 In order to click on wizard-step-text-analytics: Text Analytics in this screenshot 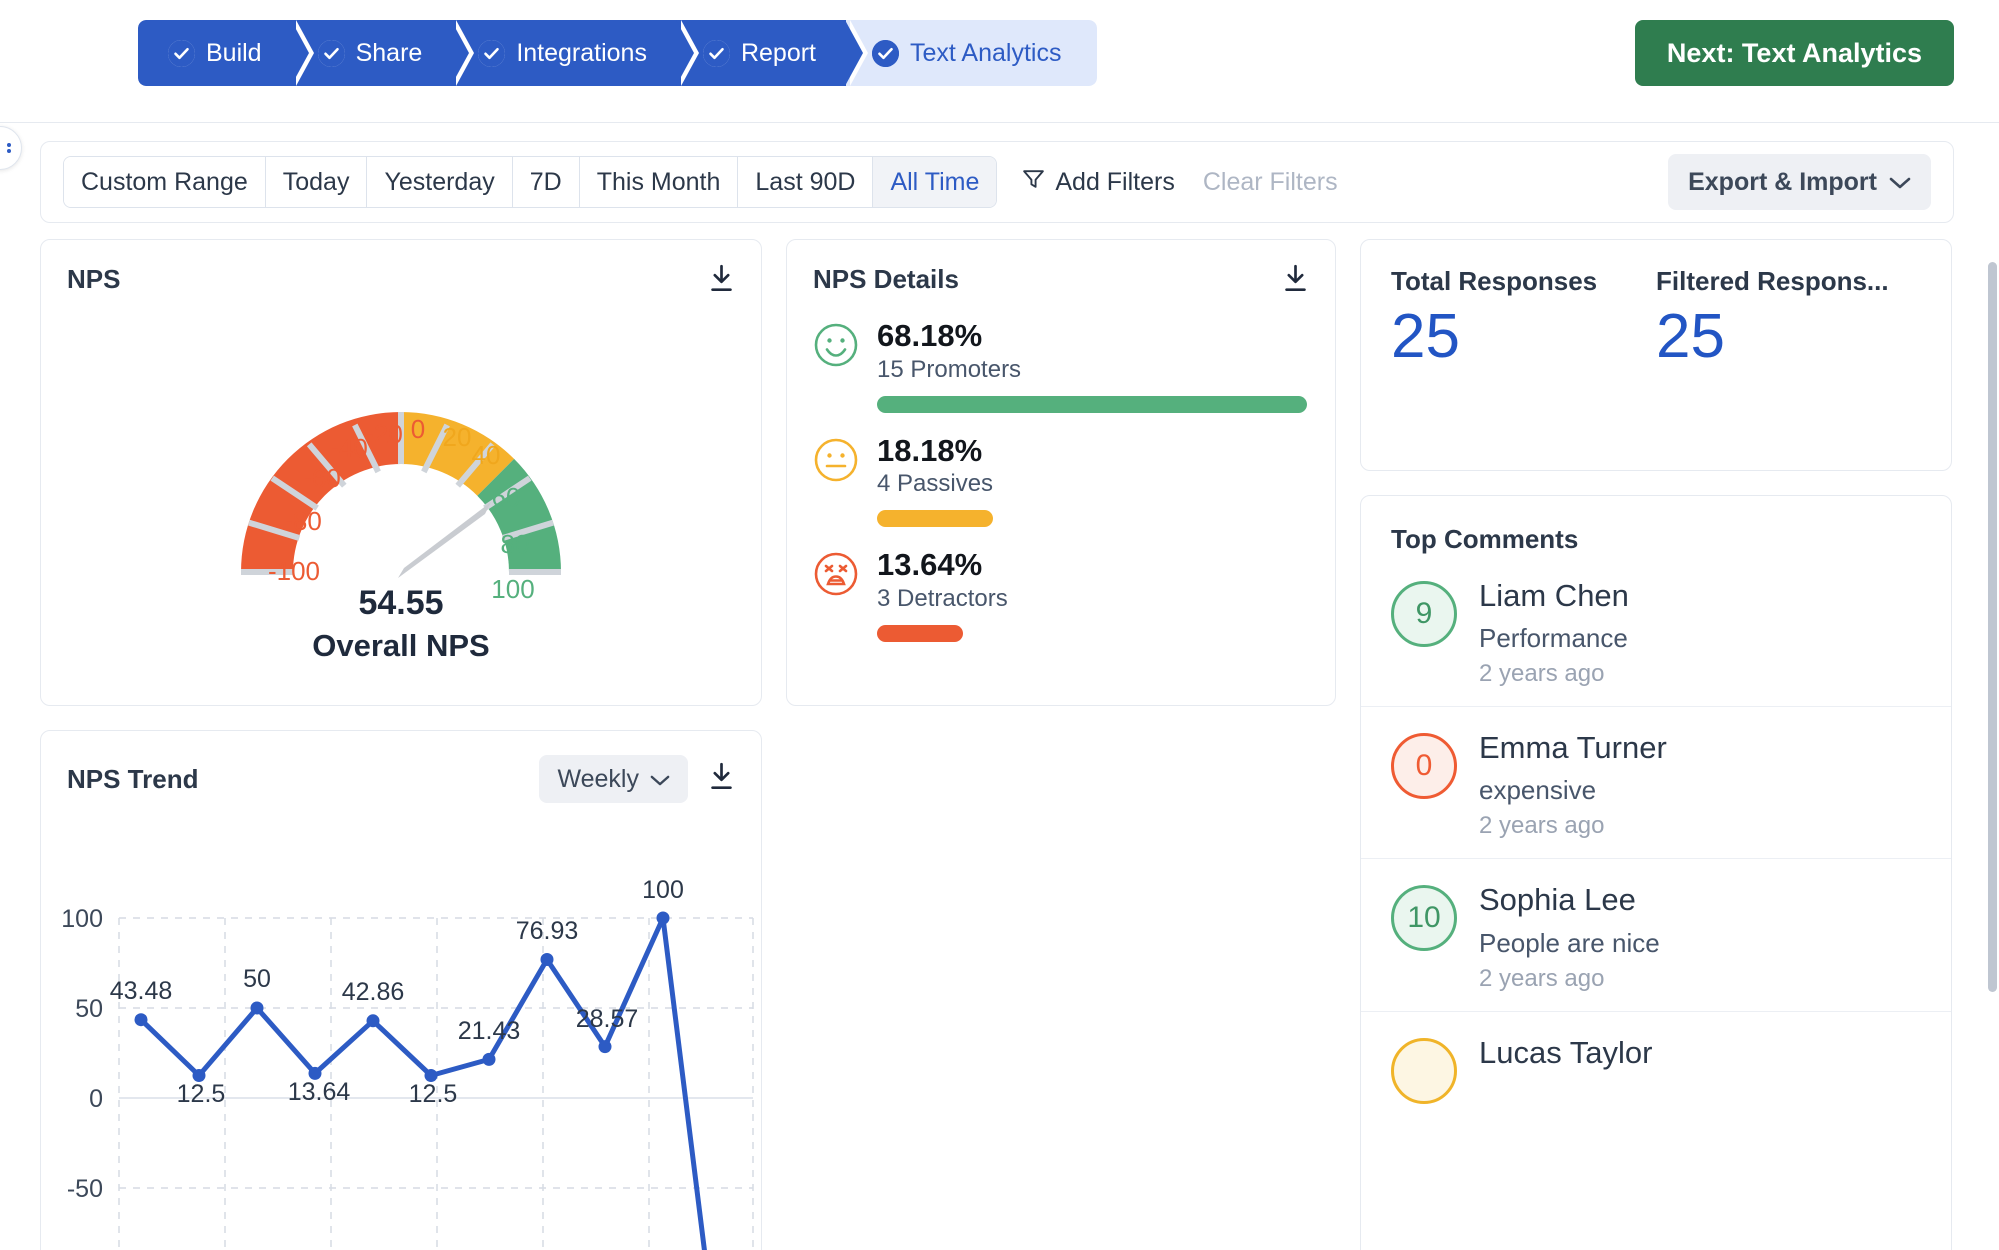, I will do `click(972, 53)`.